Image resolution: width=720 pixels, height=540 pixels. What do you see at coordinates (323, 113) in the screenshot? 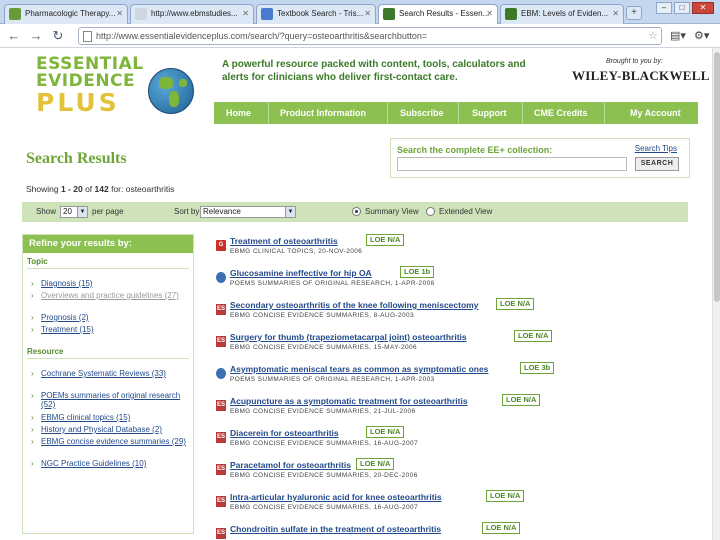
I see `nav-product-information: Product Information` at bounding box center [323, 113].